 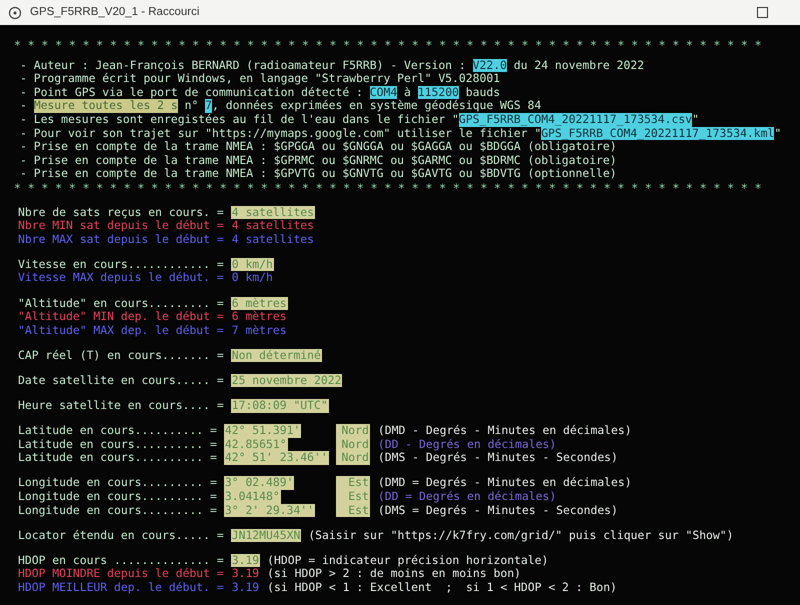 What do you see at coordinates (318, 174) in the screenshot?
I see `header-text: - Prise en compte de la trame NMEA : $GPVTG ou $GNVTG ou $GAVTG ou $BDVTG (optionnelle)` at bounding box center [318, 174].